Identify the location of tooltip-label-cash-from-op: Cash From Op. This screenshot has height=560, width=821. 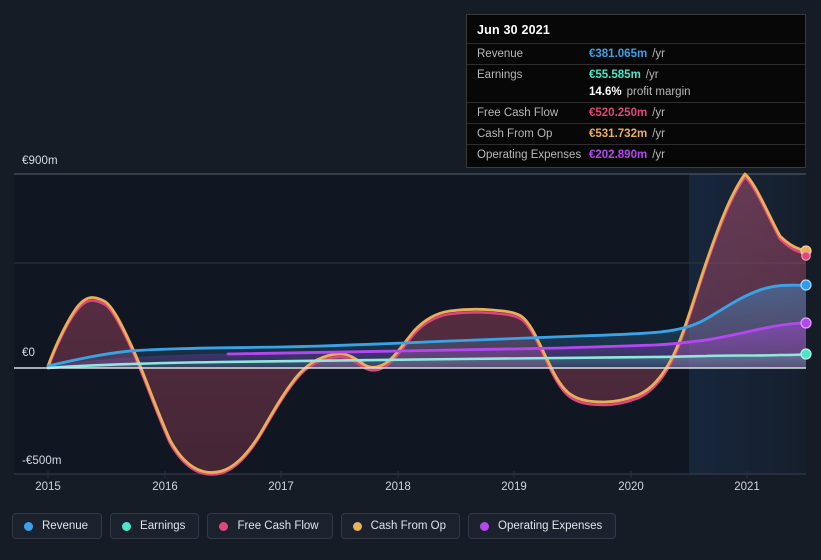
(515, 134).